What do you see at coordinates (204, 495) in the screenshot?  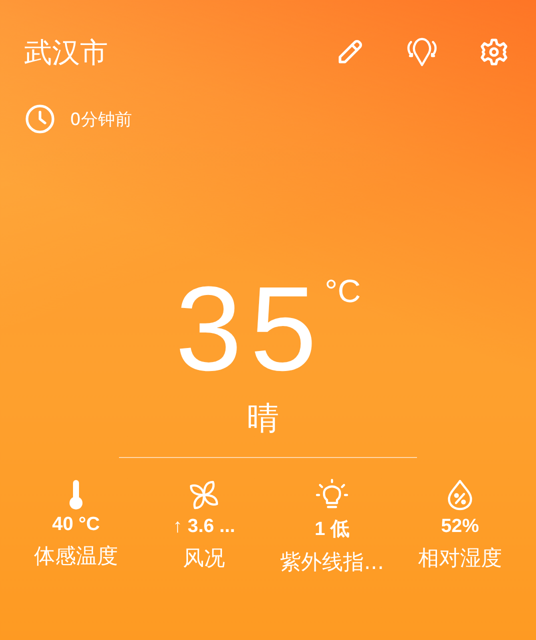 I see `pinwheel-icon` at bounding box center [204, 495].